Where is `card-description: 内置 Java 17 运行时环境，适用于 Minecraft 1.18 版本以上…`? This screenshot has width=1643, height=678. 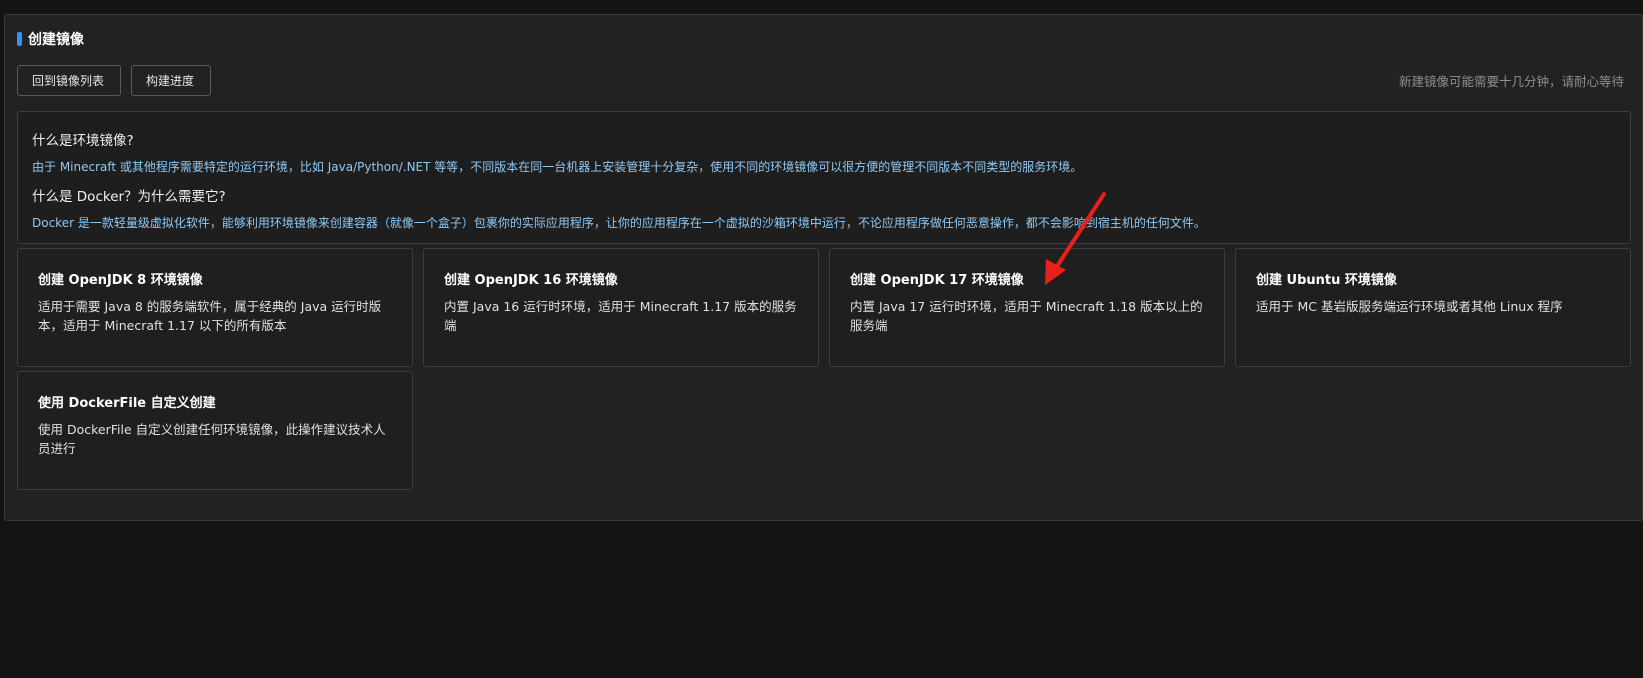 card-description: 内置 Java 17 运行时环境，适用于 Minecraft 1.18 版本以上… is located at coordinates (1026, 316).